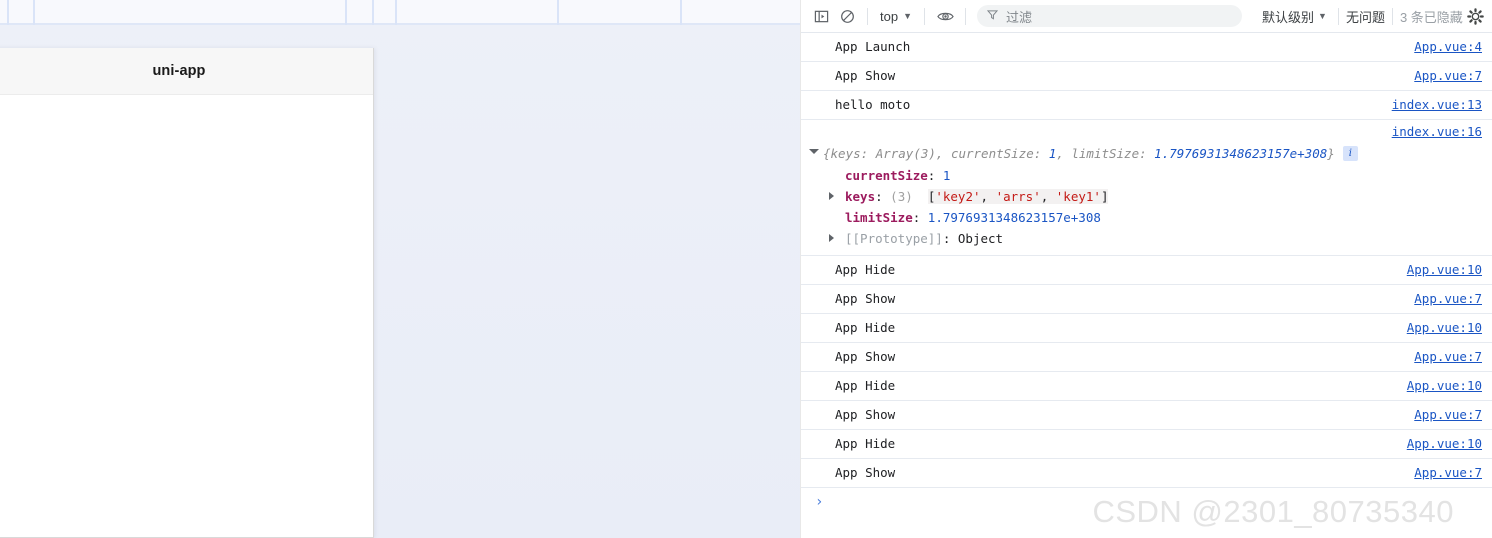  I want to click on console-message-text: App Launch, so click(873, 46).